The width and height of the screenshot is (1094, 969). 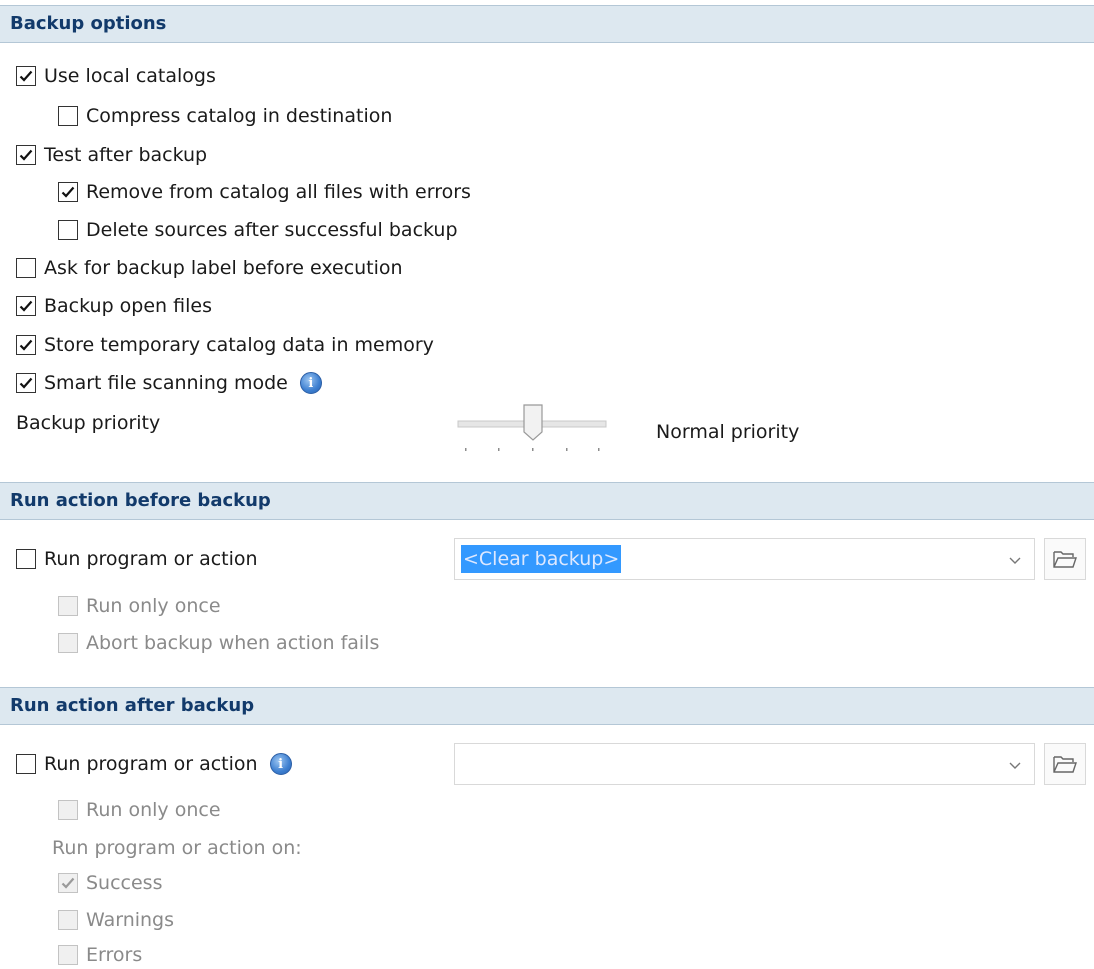 I want to click on run-before-once-checkbox: Run only once, so click(x=139, y=606).